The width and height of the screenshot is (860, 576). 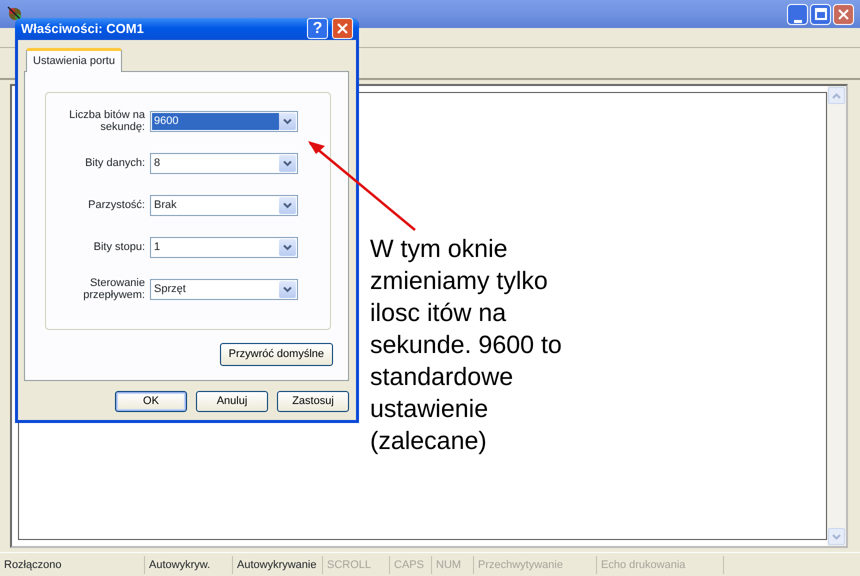 I want to click on tab: Ustawienia portu, so click(x=74, y=60).